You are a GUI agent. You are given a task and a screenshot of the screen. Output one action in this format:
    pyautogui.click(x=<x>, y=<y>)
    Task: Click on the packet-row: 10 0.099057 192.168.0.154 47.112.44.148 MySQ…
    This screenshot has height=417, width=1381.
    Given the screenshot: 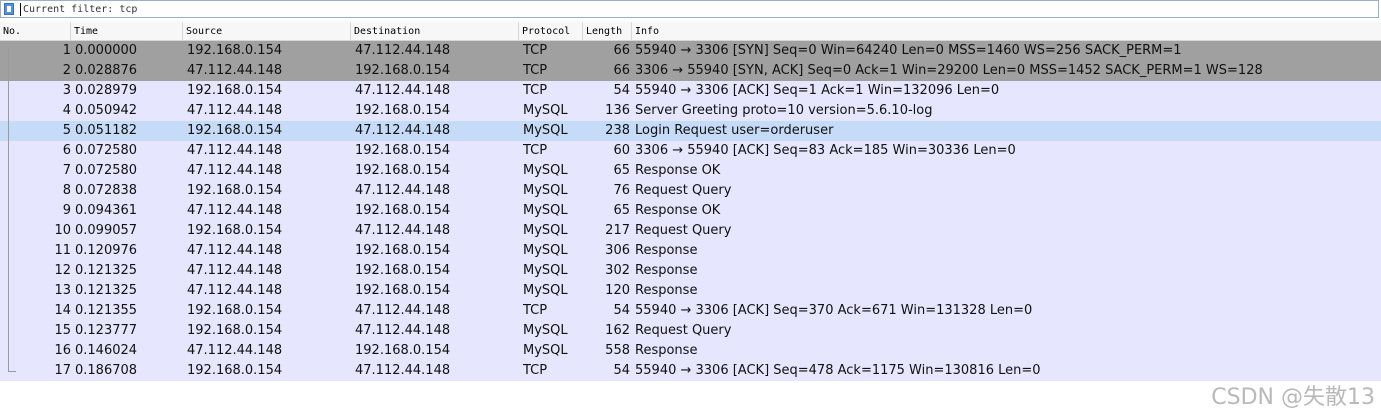 What is the action you would take?
    pyautogui.click(x=690, y=231)
    